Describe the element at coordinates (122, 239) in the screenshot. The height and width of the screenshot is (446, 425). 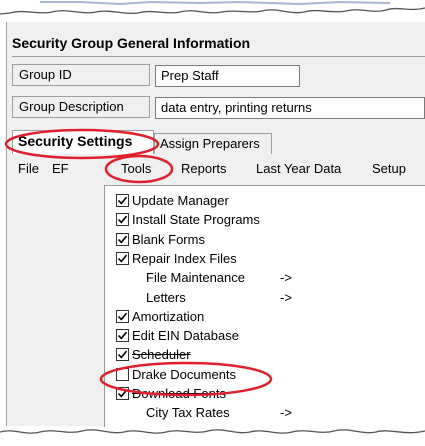
I see `checkbox-blank-forms` at that location.